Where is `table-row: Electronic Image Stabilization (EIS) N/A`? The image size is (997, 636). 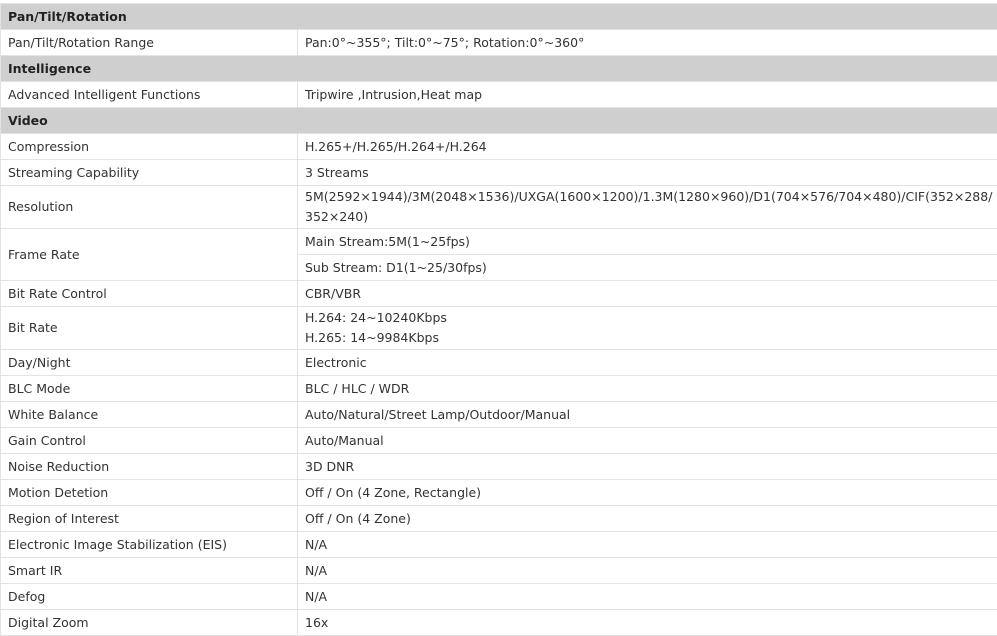
table-row: Electronic Image Stabilization (EIS) N/A is located at coordinates (499, 545).